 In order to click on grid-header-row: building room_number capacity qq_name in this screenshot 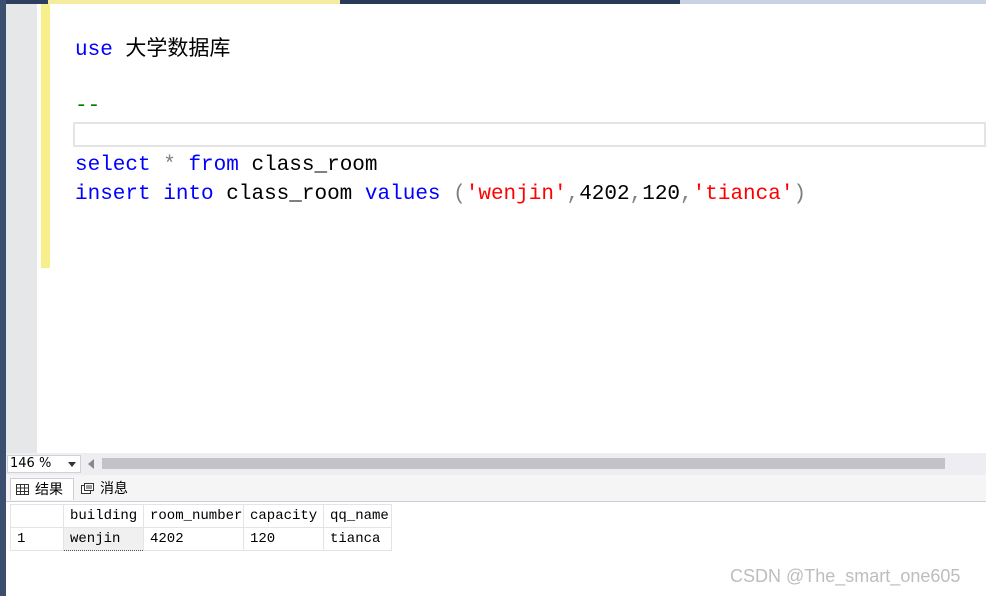, I will do `click(201, 516)`.